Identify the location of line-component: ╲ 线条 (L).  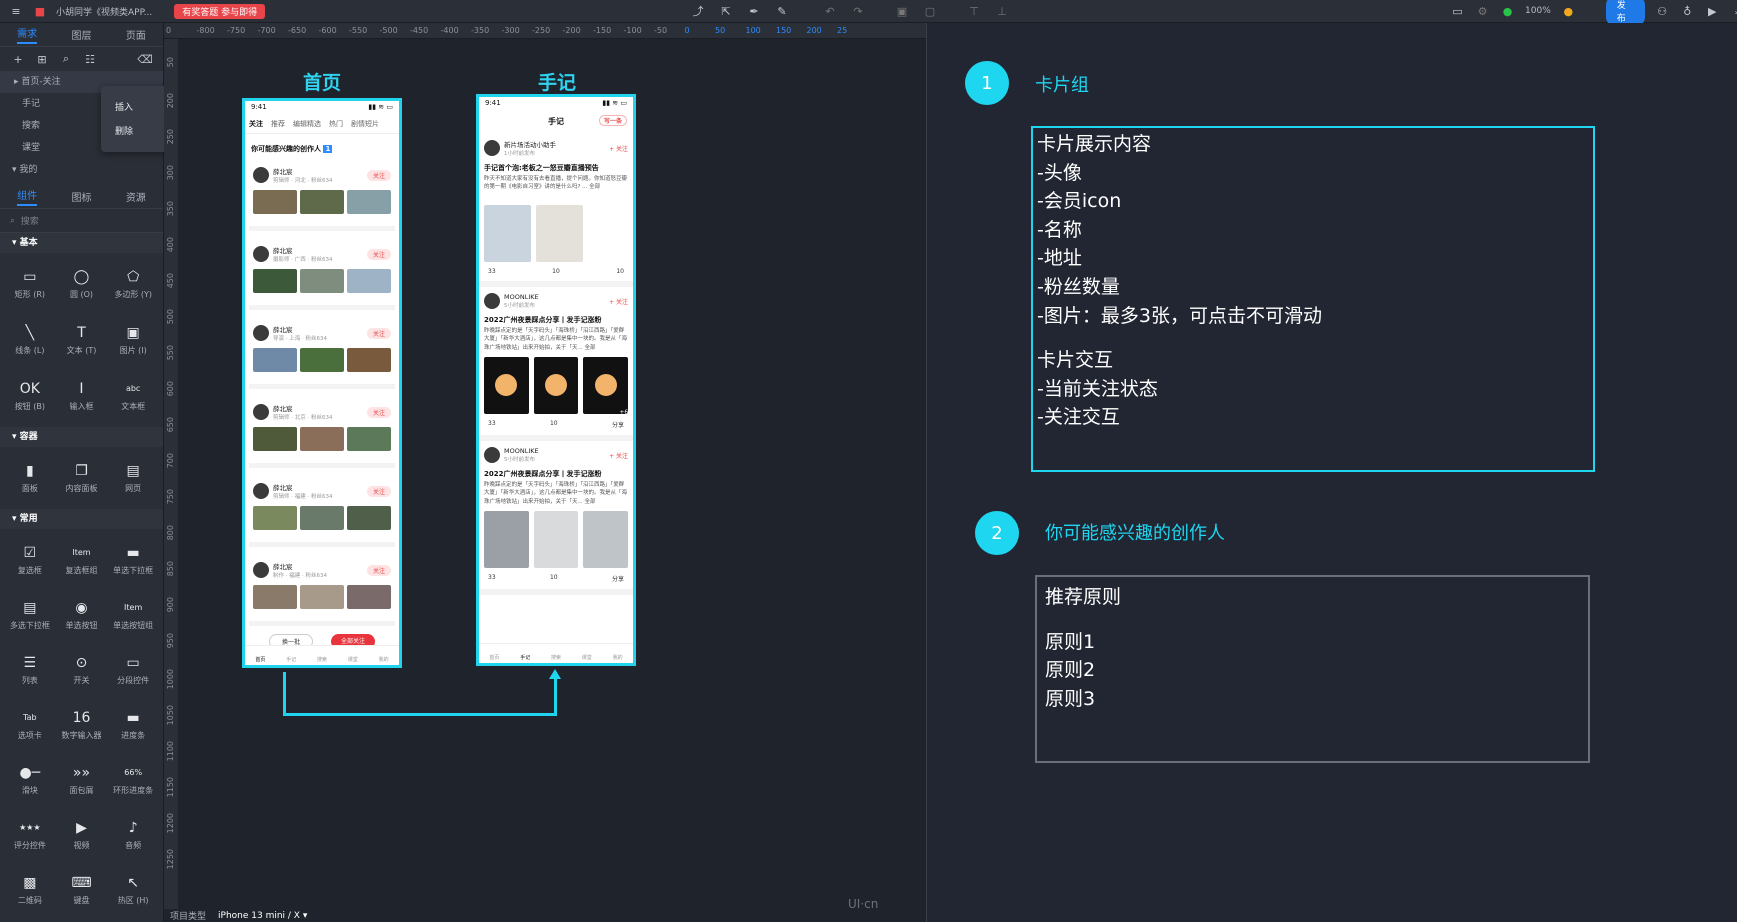
(30, 340).